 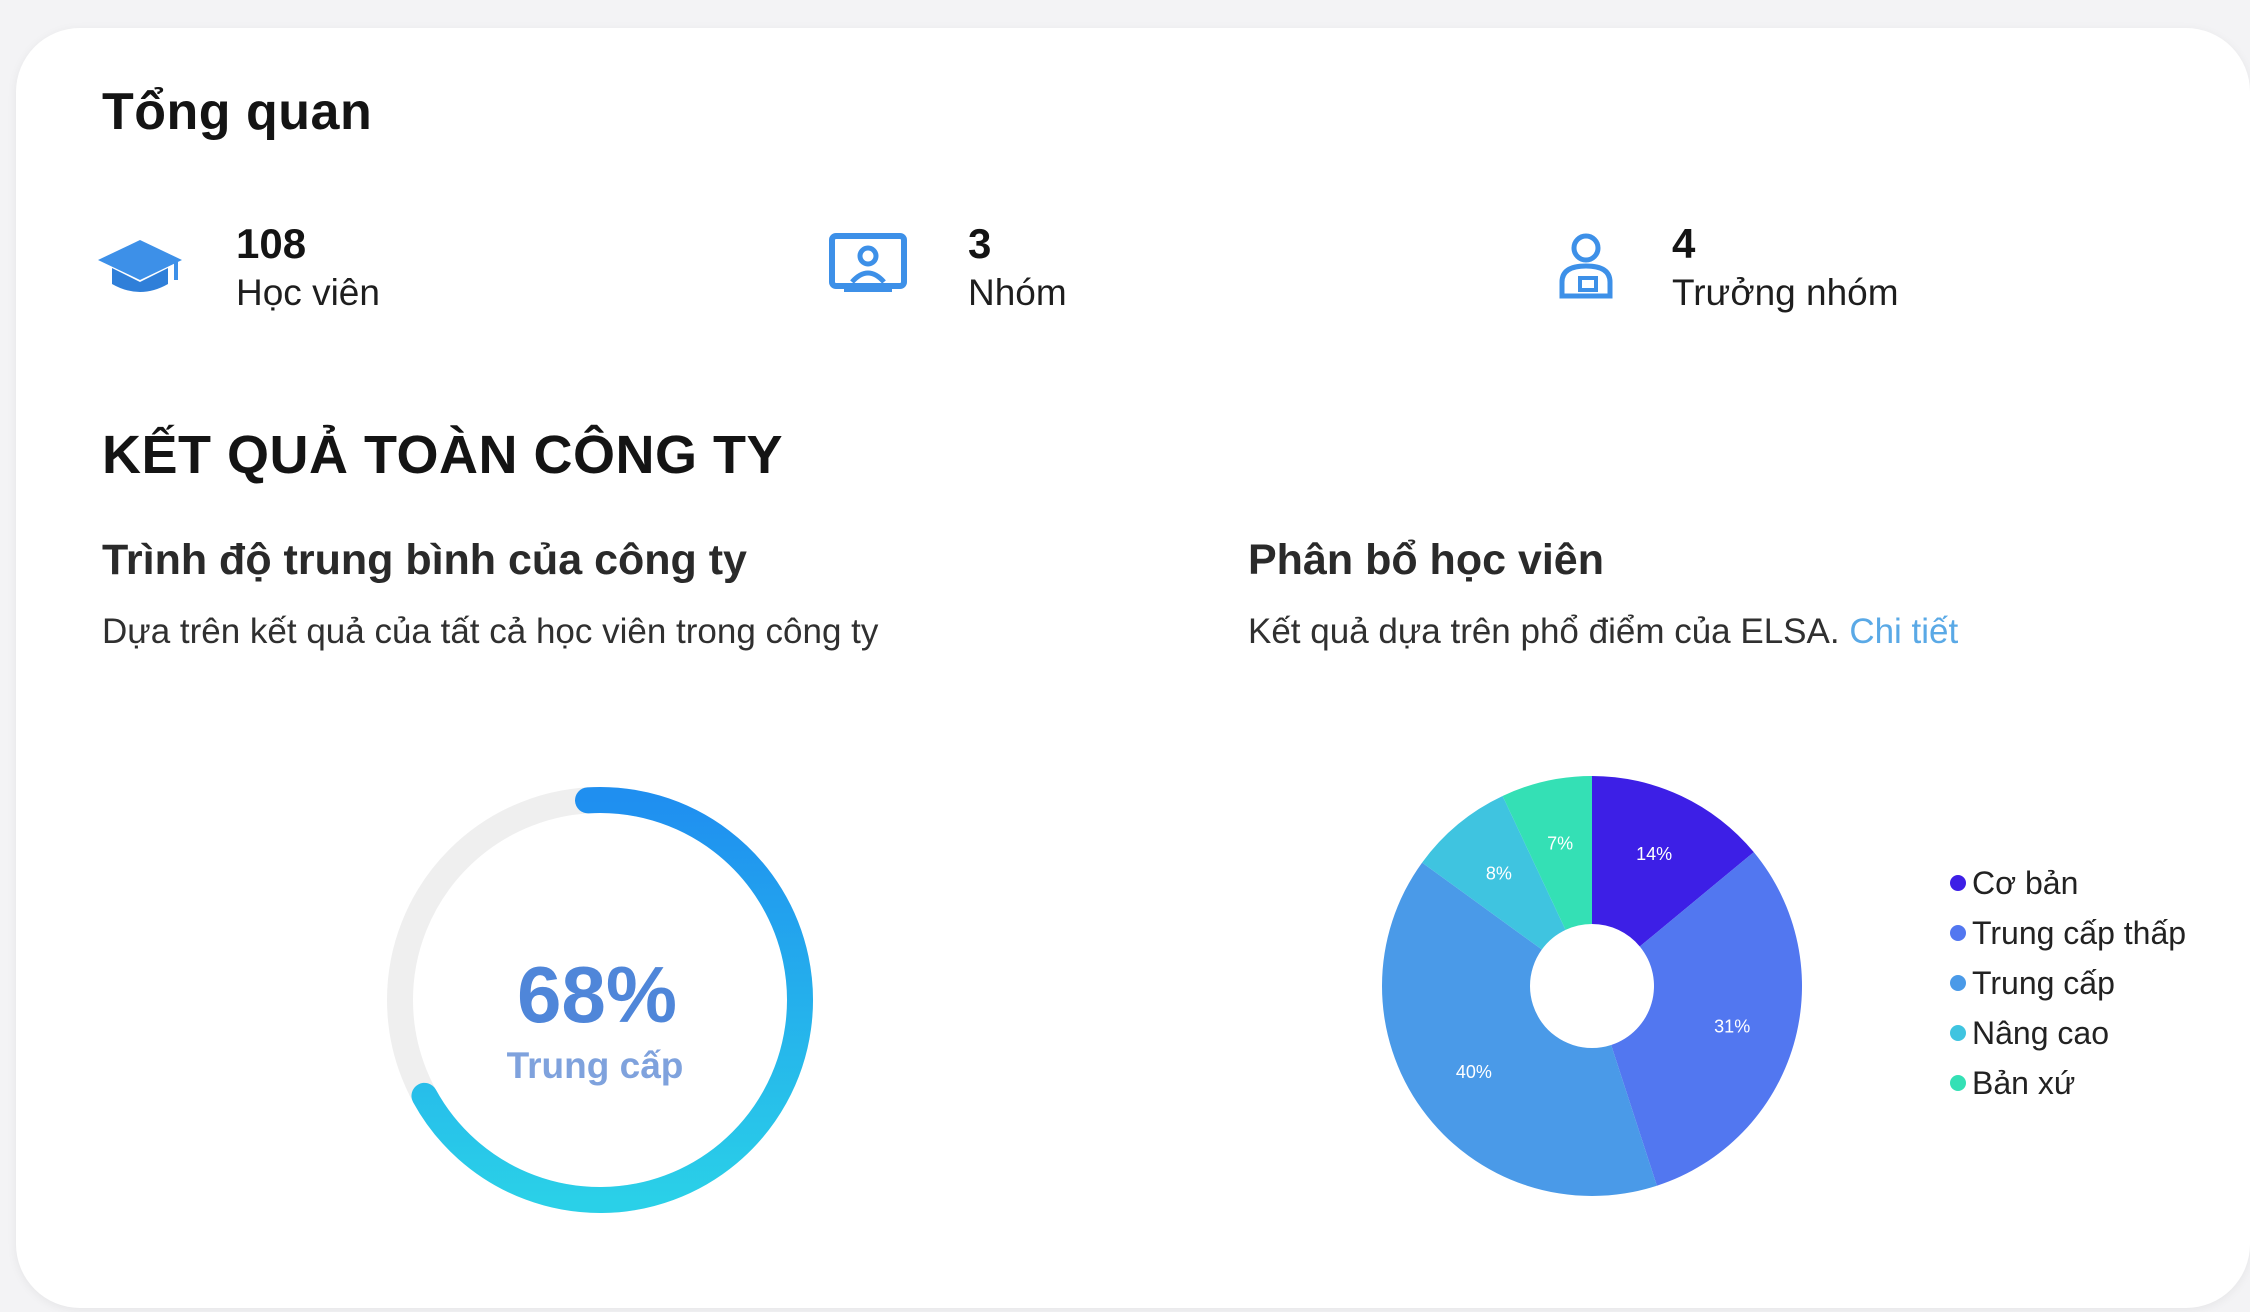 I want to click on section-title: KẾT QUẢ TOÀN CÔNG TY, so click(x=443, y=455).